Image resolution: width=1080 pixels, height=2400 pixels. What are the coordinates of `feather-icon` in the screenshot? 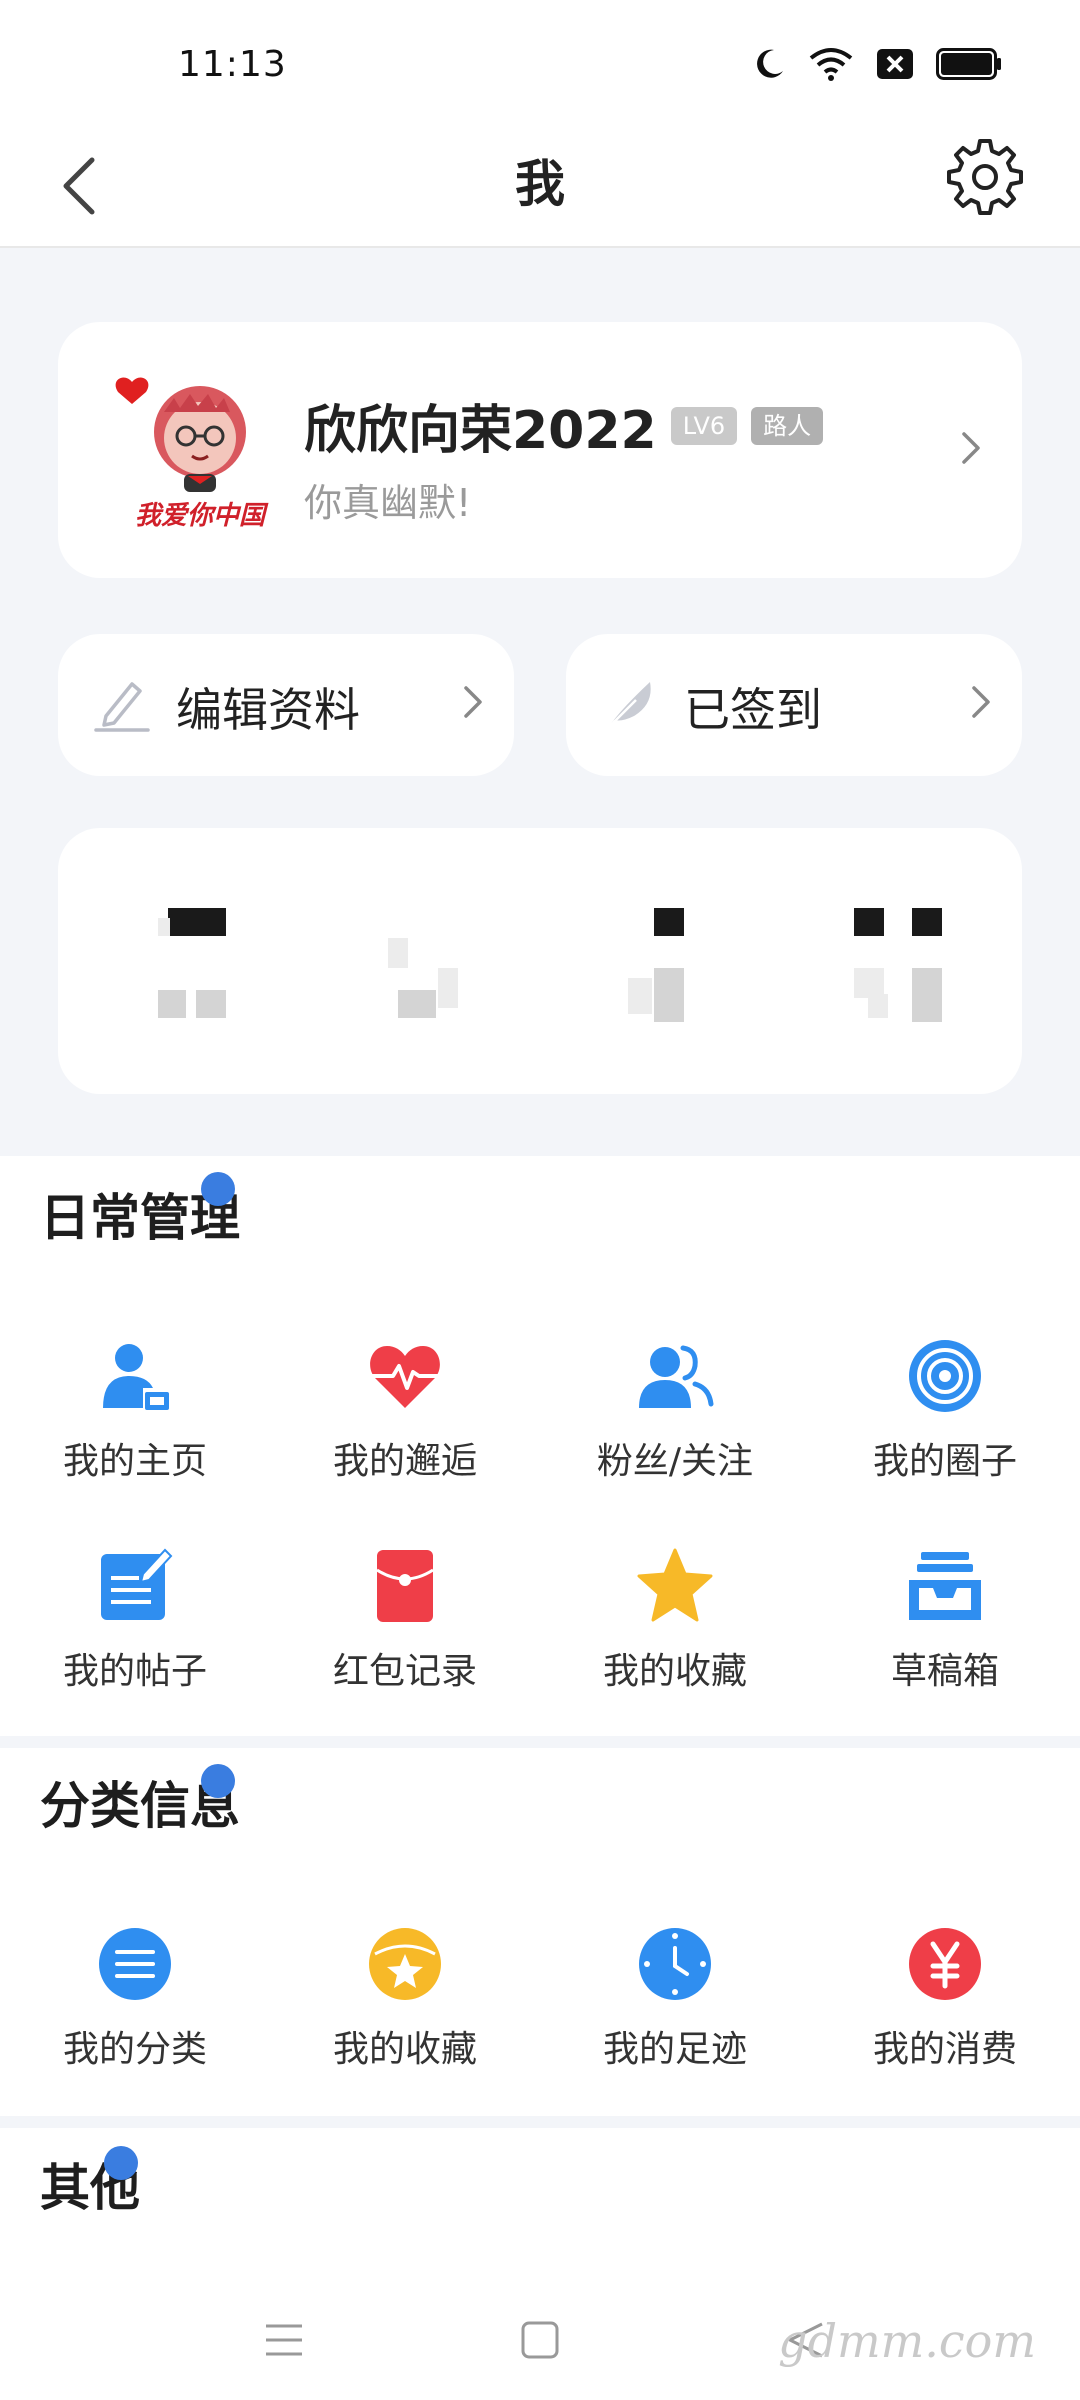 It's located at (628, 706).